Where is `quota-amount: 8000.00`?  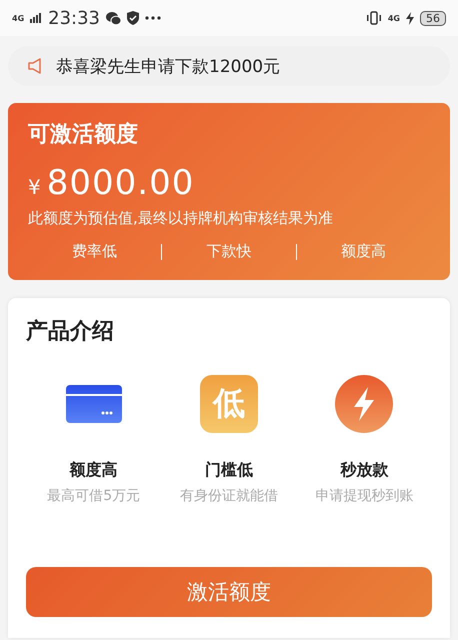
quota-amount: 8000.00 is located at coordinates (120, 183).